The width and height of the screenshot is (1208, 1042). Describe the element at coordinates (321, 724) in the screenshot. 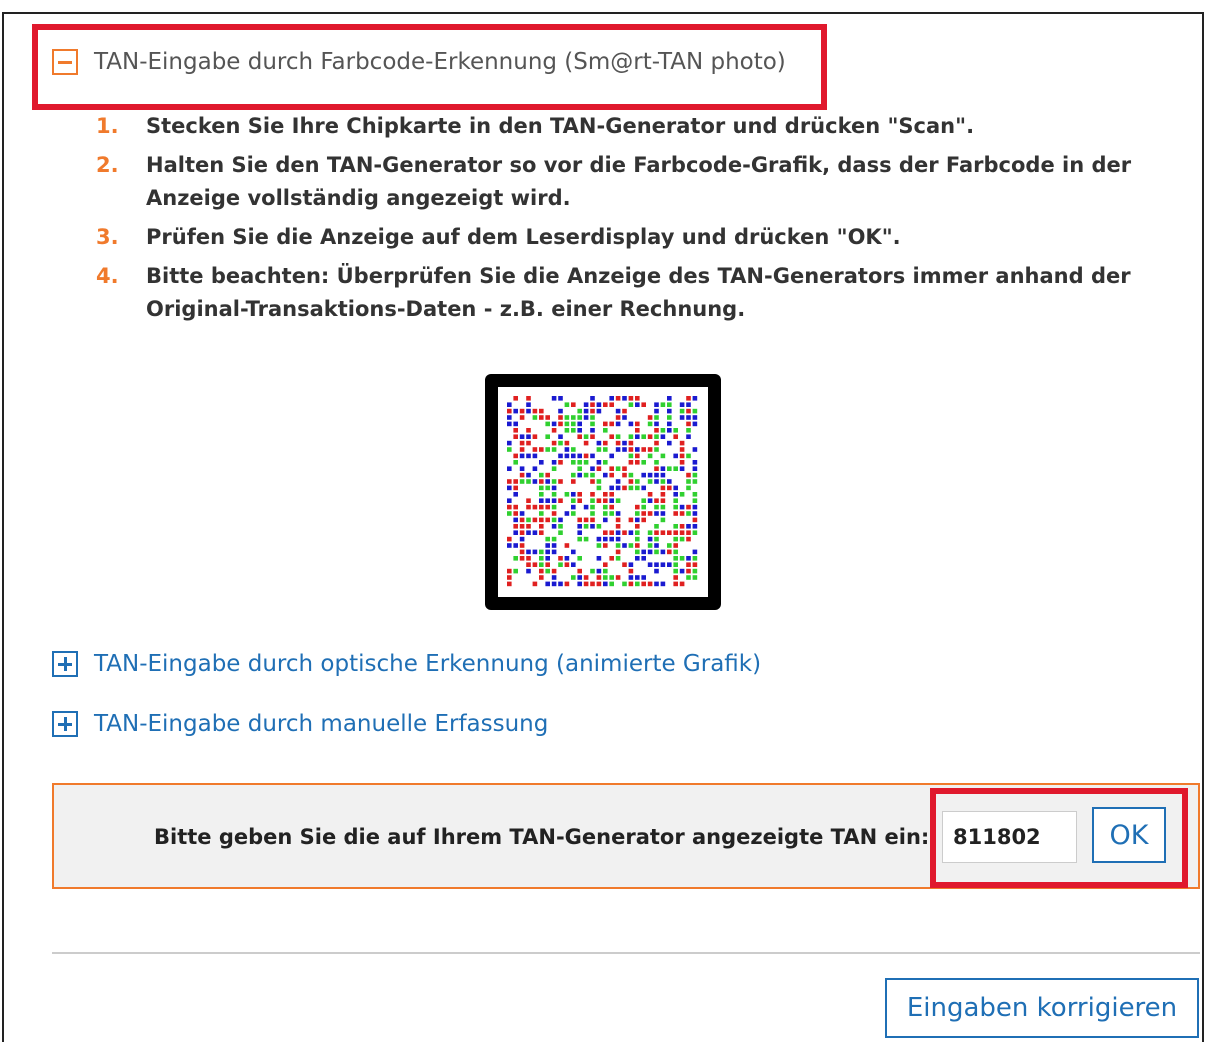

I see `section-manual-label: TAN-Eingabe durch manuelle Erfassung` at that location.